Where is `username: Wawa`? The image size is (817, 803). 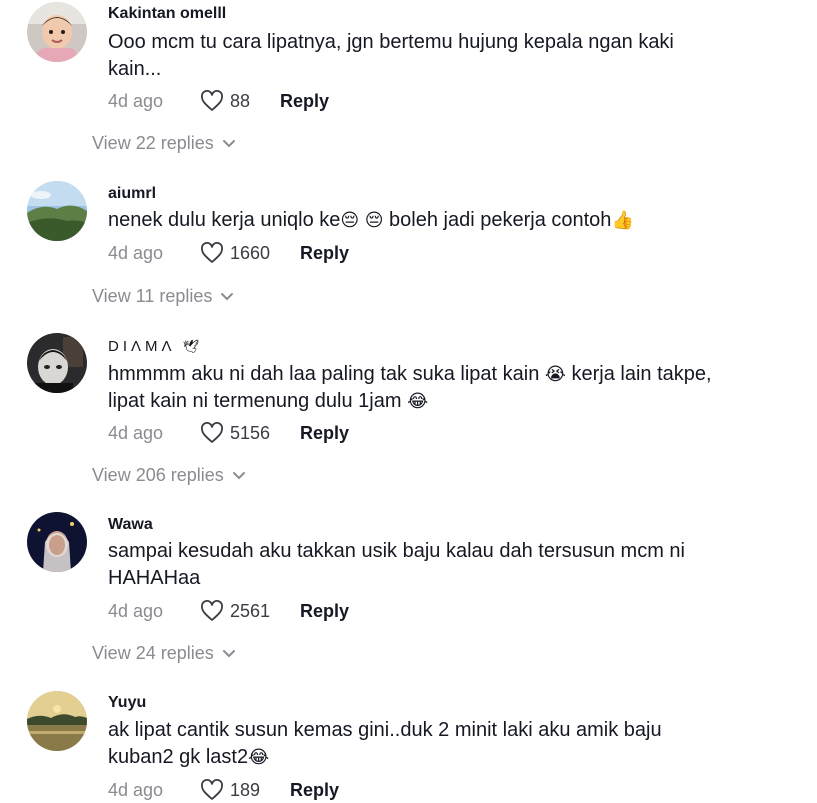
username: Wawa is located at coordinates (130, 525).